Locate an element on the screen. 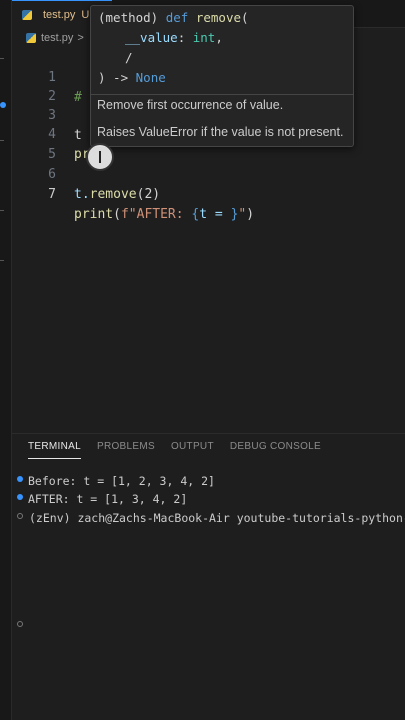 This screenshot has height=720, width=405. code-fn: print is located at coordinates (94, 214).